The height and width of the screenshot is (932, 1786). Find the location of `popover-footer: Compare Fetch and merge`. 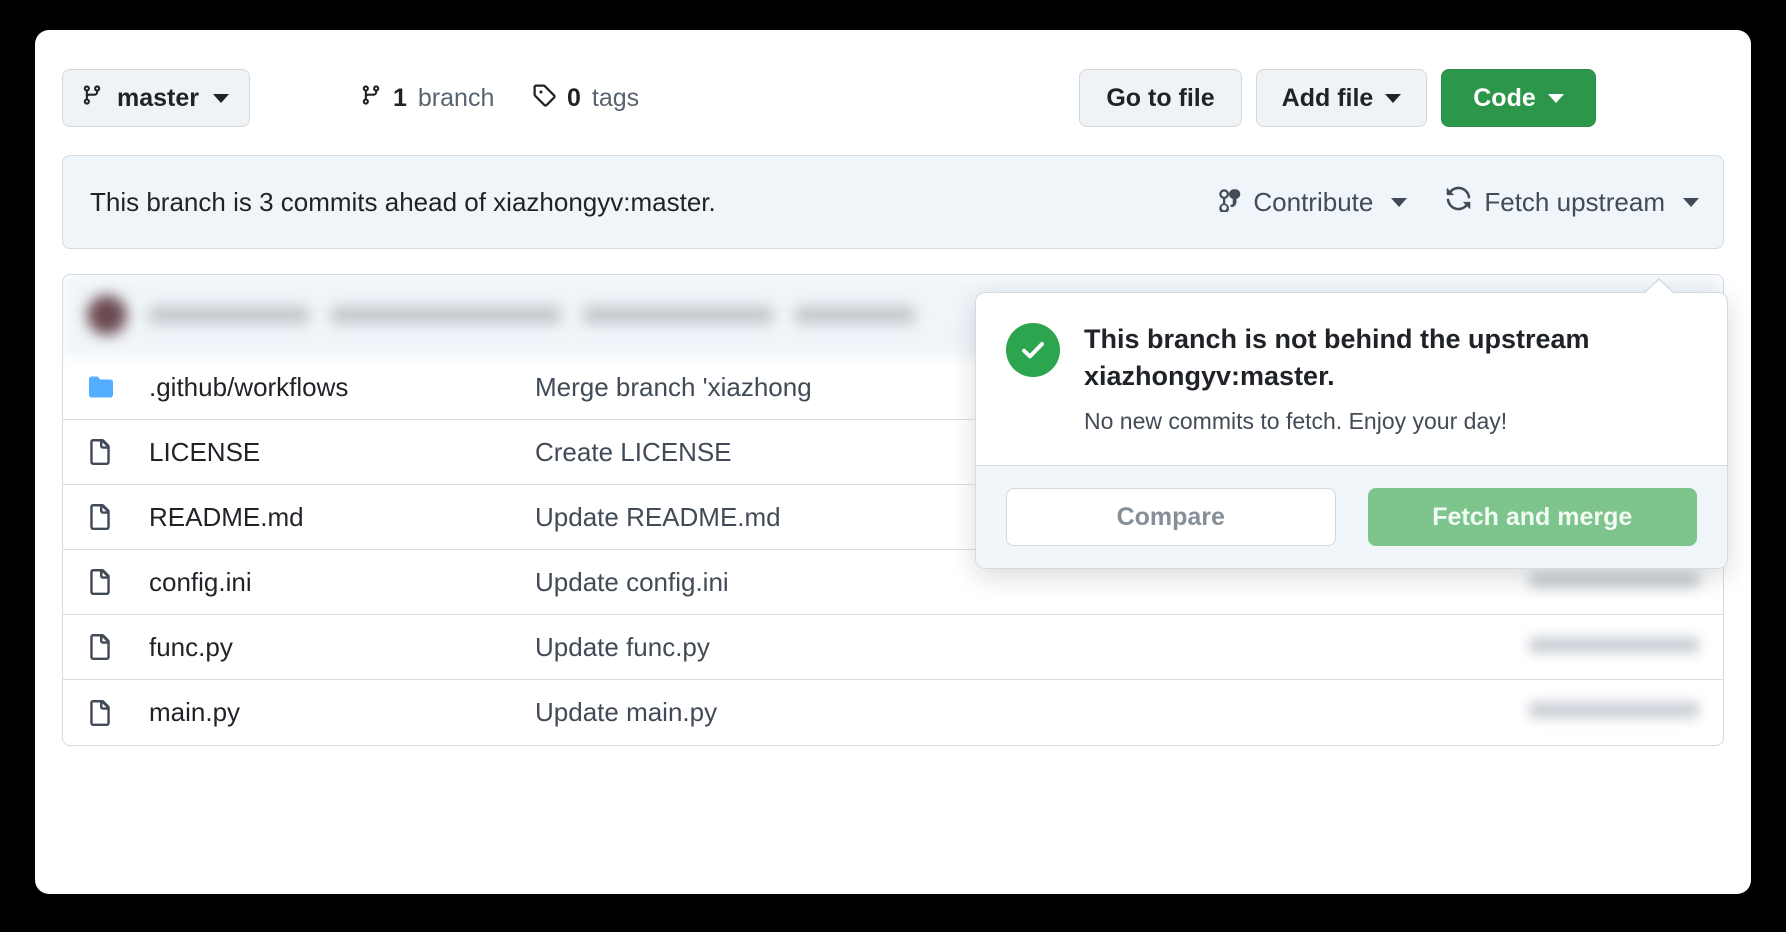

popover-footer: Compare Fetch and merge is located at coordinates (1351, 517).